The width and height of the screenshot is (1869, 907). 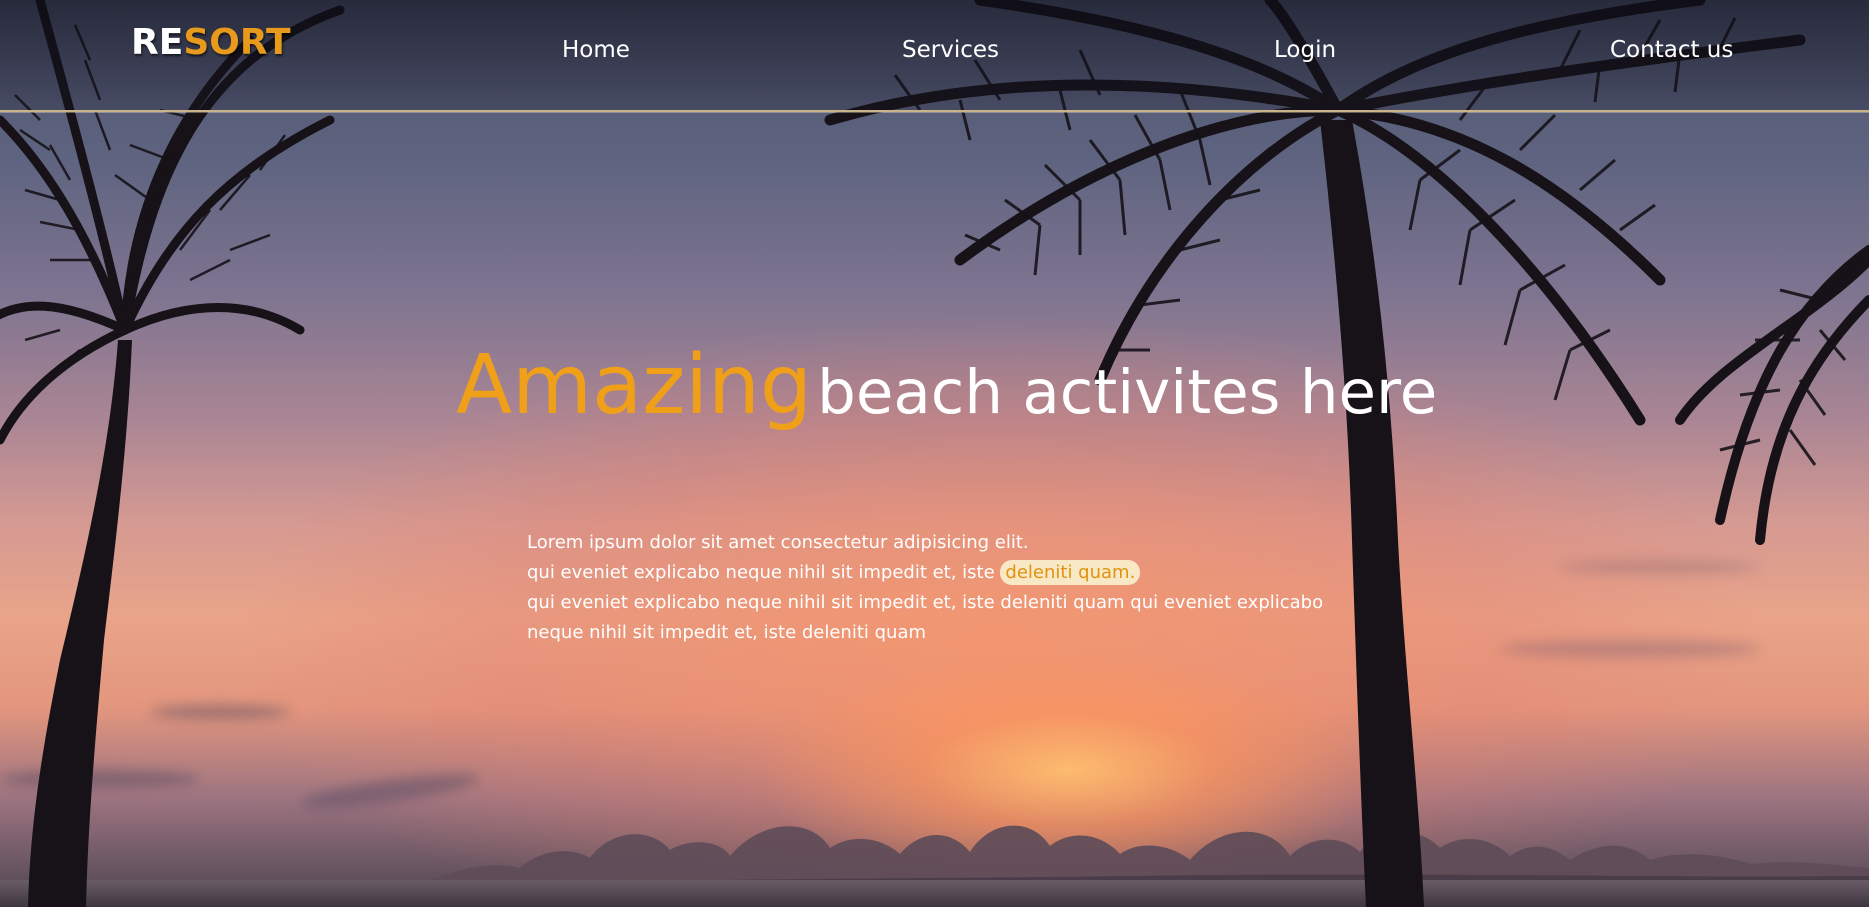 I want to click on top-navbar: RESORT Home Services Login Contact us, so click(x=934, y=56).